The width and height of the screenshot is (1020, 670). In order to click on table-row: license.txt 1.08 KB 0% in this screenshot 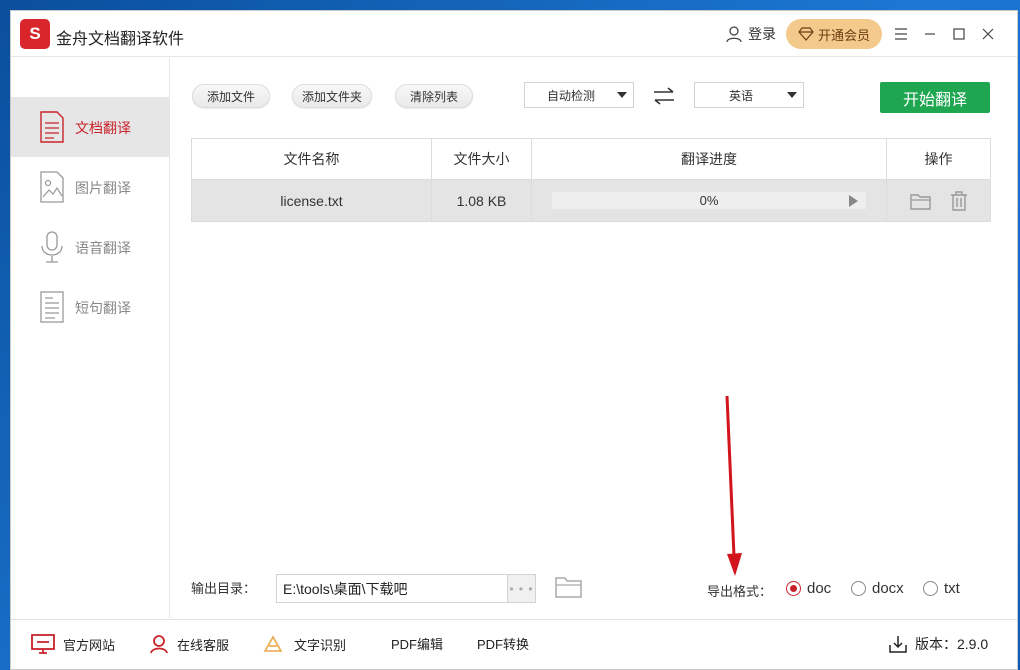, I will do `click(591, 200)`.